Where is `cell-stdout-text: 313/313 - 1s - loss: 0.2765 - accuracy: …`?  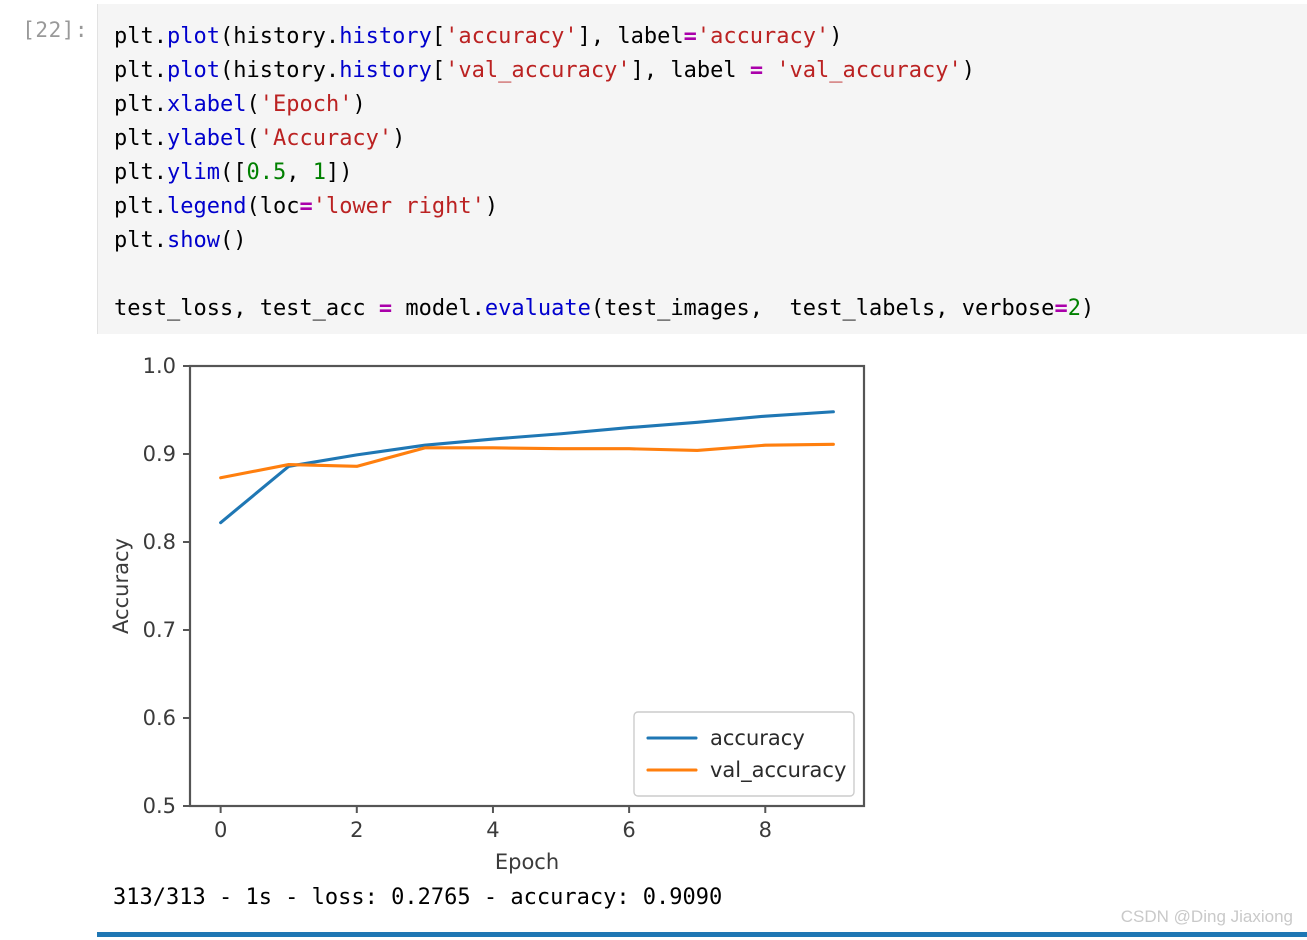 cell-stdout-text: 313/313 - 1s - loss: 0.2765 - accuracy: … is located at coordinates (418, 897).